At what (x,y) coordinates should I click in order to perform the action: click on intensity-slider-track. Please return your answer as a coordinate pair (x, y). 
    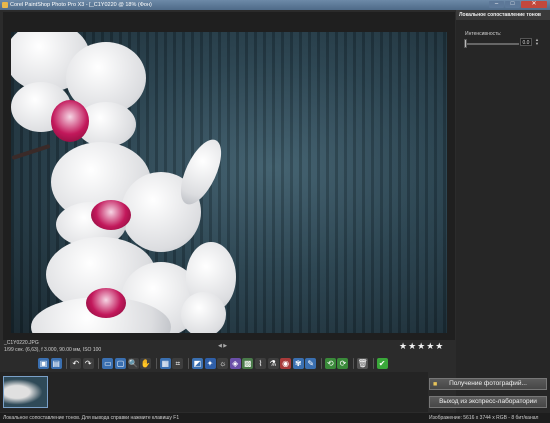
    Looking at the image, I should click on (492, 44).